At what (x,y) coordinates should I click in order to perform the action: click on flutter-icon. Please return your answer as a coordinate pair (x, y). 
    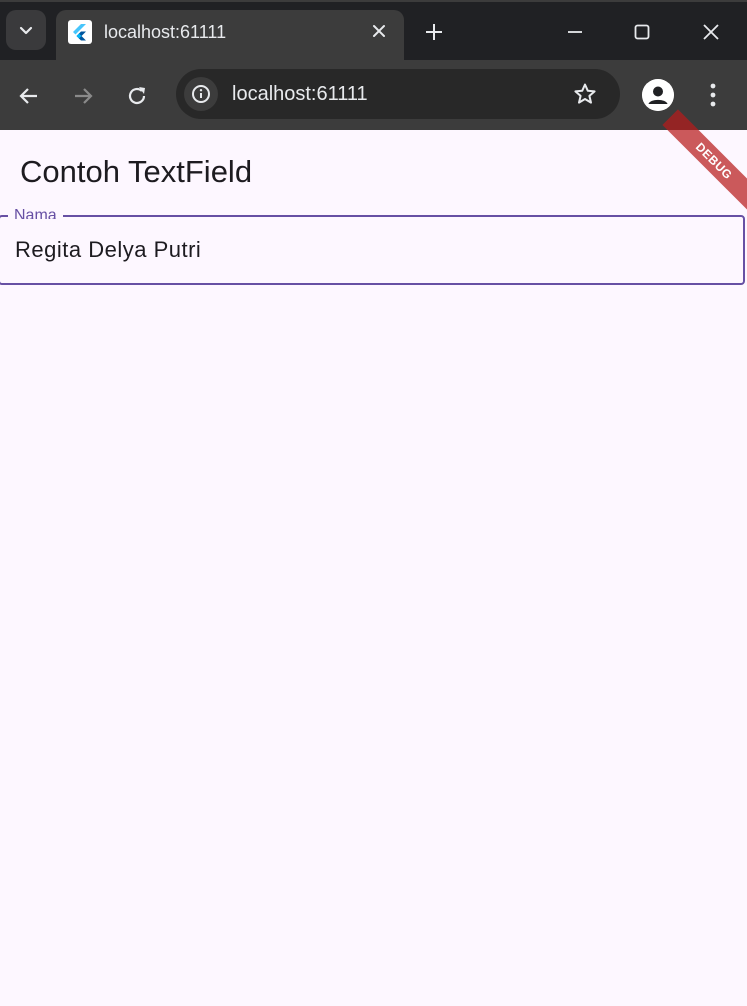
    Looking at the image, I should click on (80, 32).